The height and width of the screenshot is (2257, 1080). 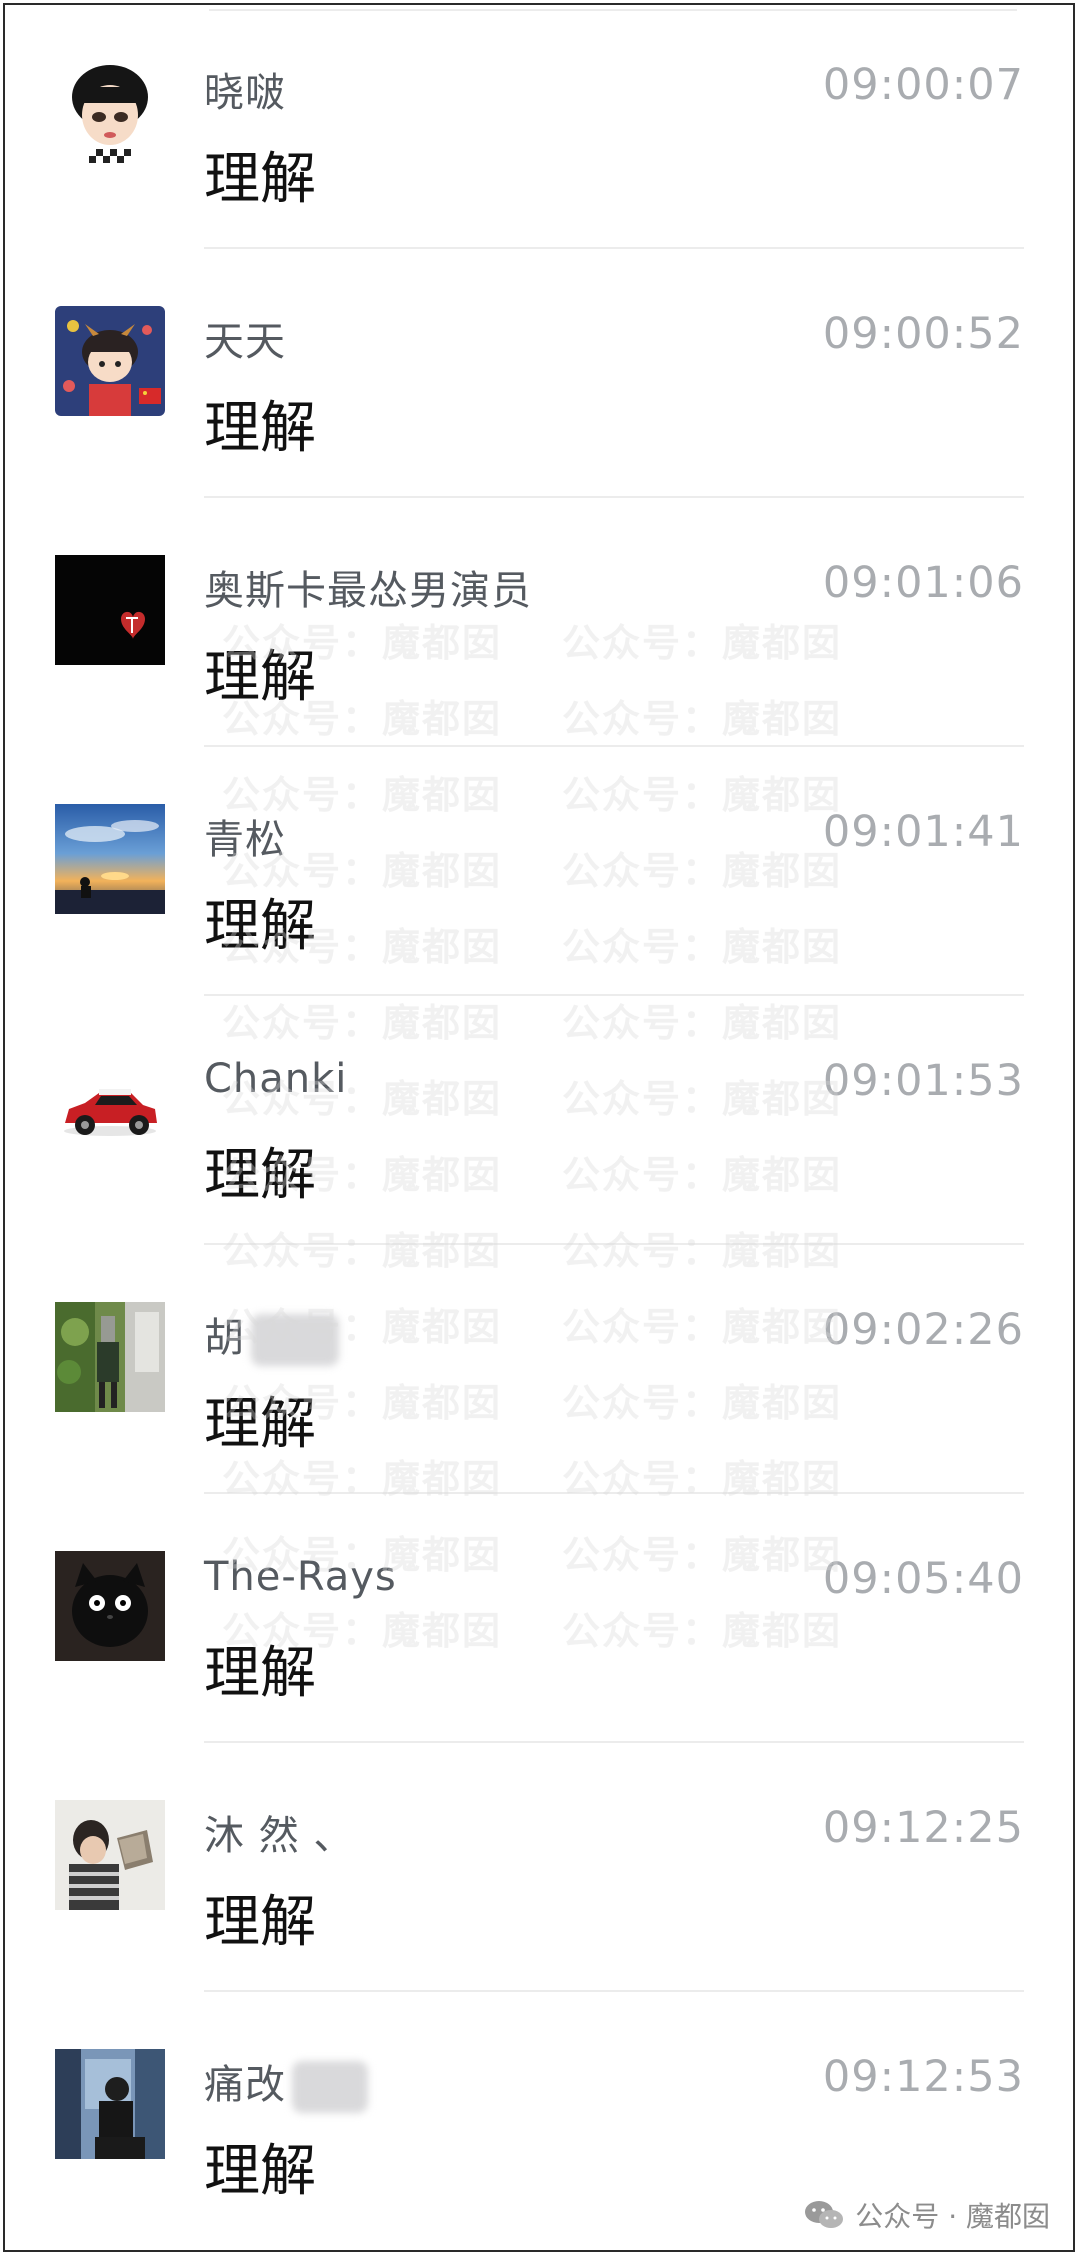 What do you see at coordinates (110, 1855) in the screenshot?
I see `child-photo-avatar` at bounding box center [110, 1855].